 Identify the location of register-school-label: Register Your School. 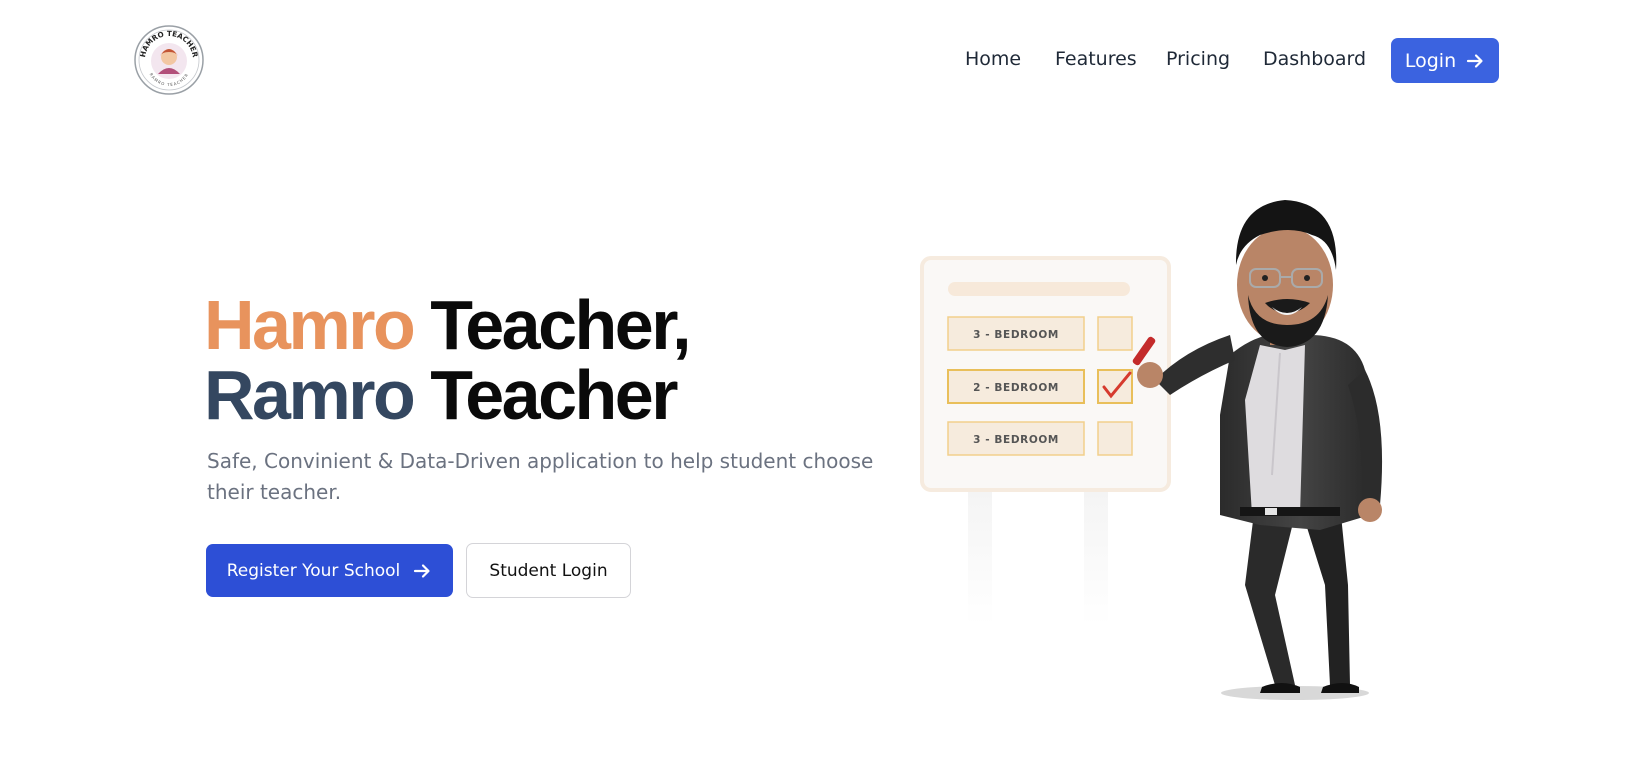
(313, 570).